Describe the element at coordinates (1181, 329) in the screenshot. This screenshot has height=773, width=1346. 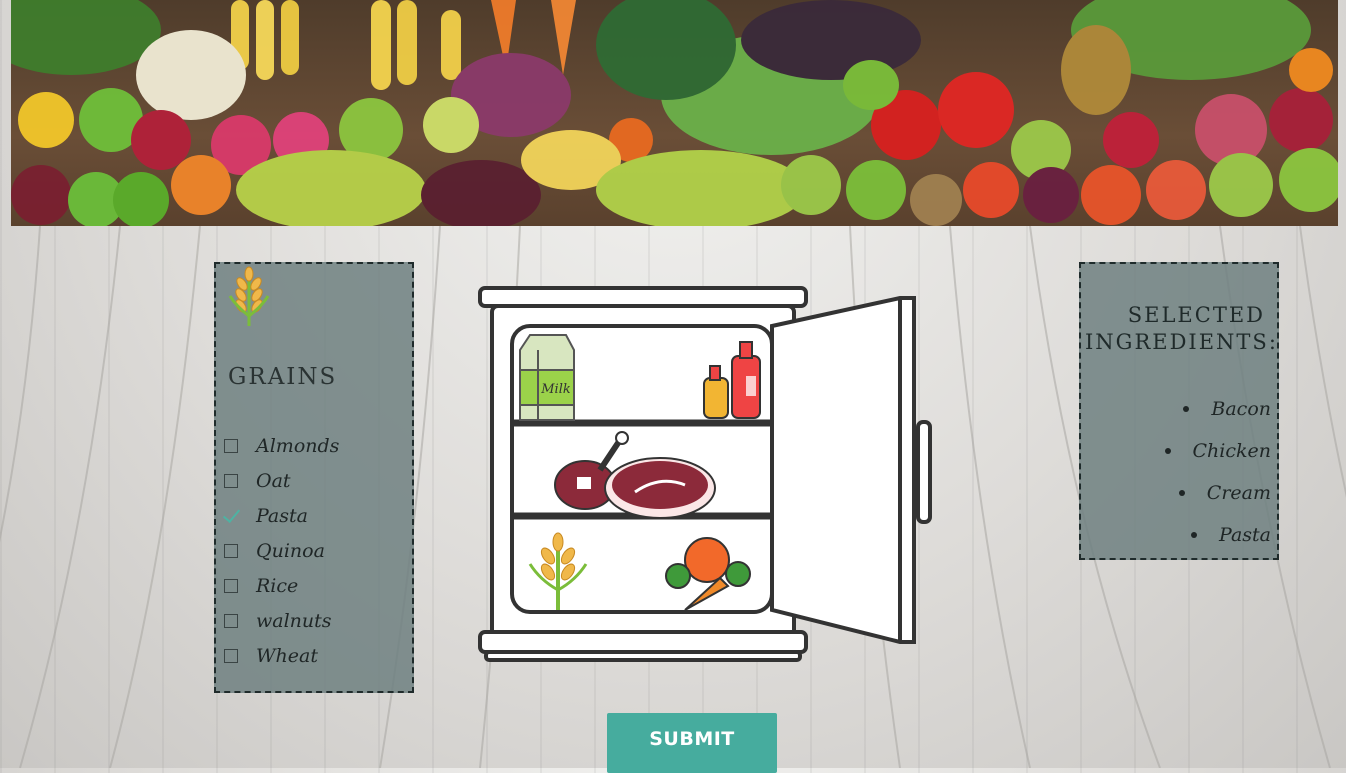
I see `selected-title: SELECTED INGREDIENTS:` at that location.